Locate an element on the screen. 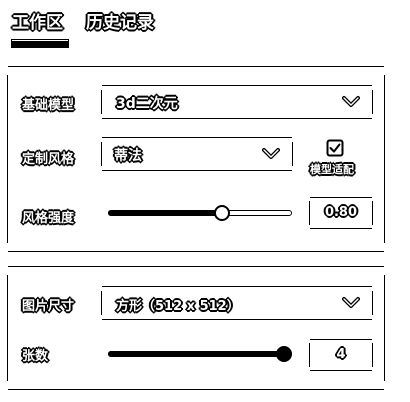 The height and width of the screenshot is (402, 410). image-count-row: 张数 4 is located at coordinates (196, 357).